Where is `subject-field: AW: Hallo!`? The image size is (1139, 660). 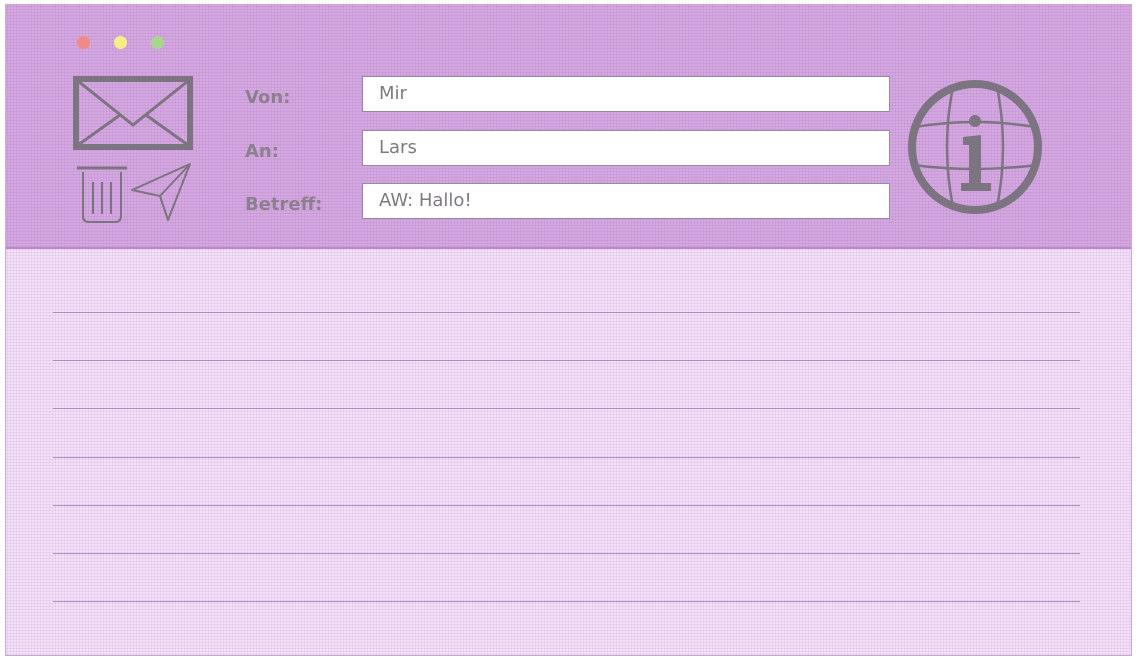 subject-field: AW: Hallo! is located at coordinates (626, 201).